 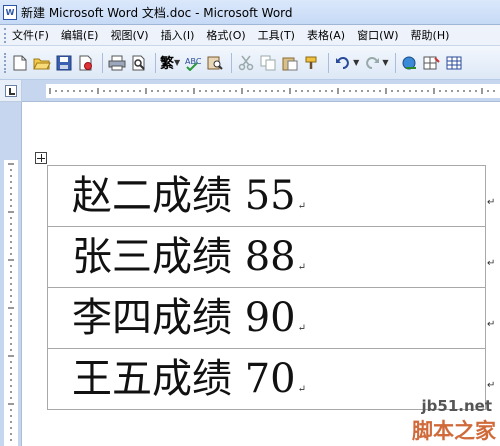 I want to click on tables-borders-icon, so click(x=432, y=63).